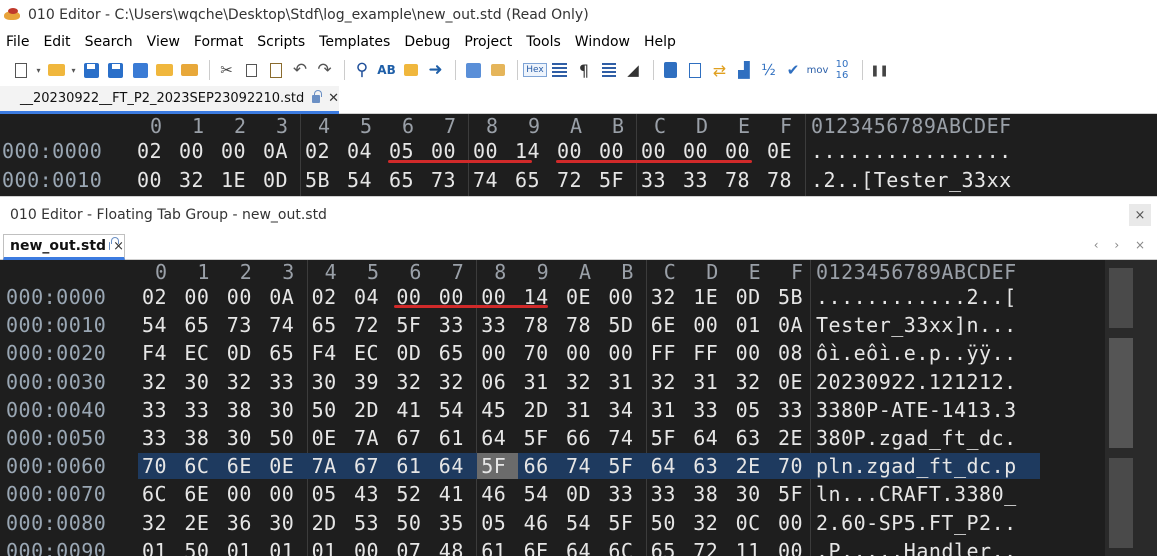 The width and height of the screenshot is (1157, 556). What do you see at coordinates (584, 70) in the screenshot?
I see `pilcrow-icon: ¶` at bounding box center [584, 70].